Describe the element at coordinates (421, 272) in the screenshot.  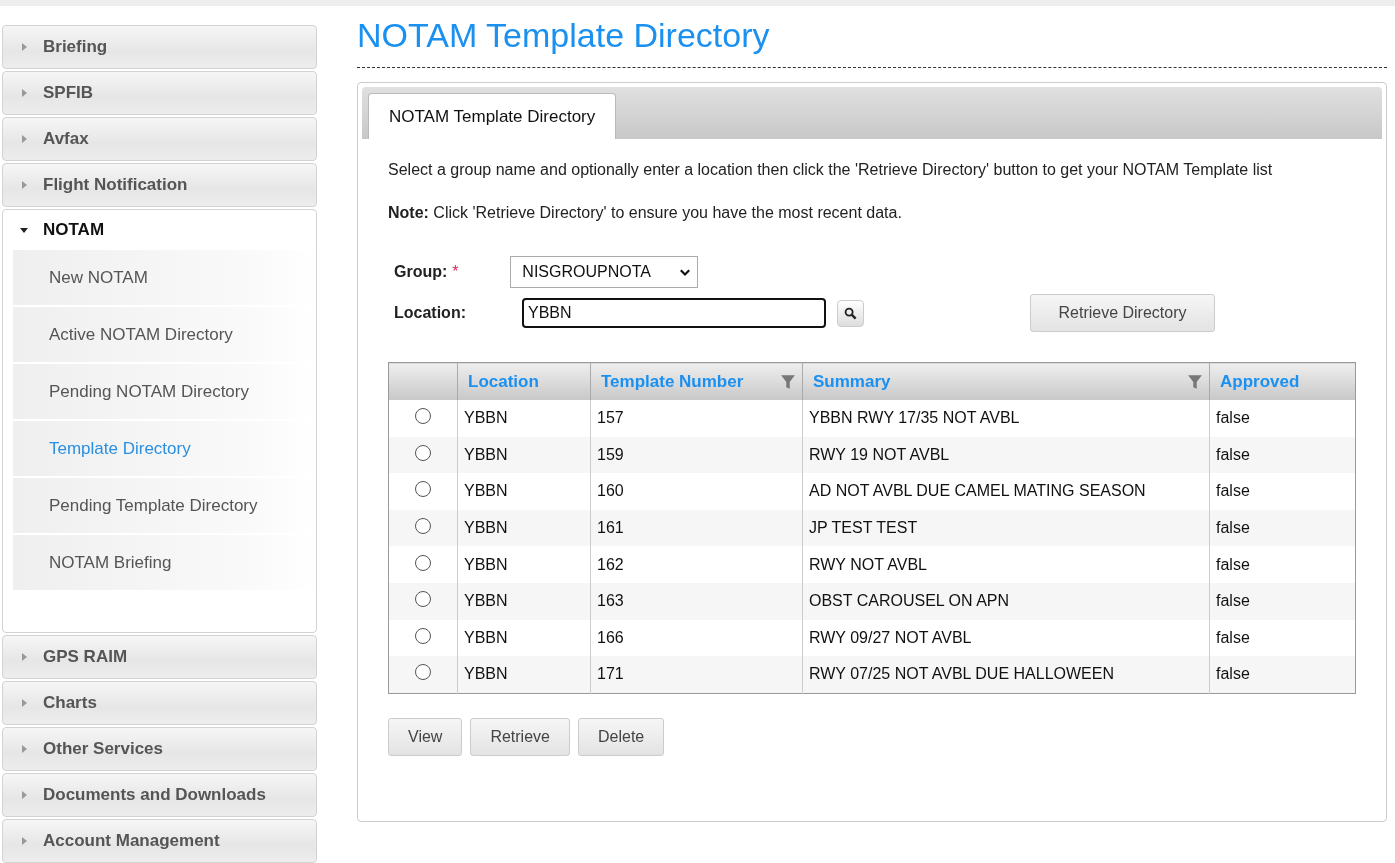
I see `group-label: Group:` at that location.